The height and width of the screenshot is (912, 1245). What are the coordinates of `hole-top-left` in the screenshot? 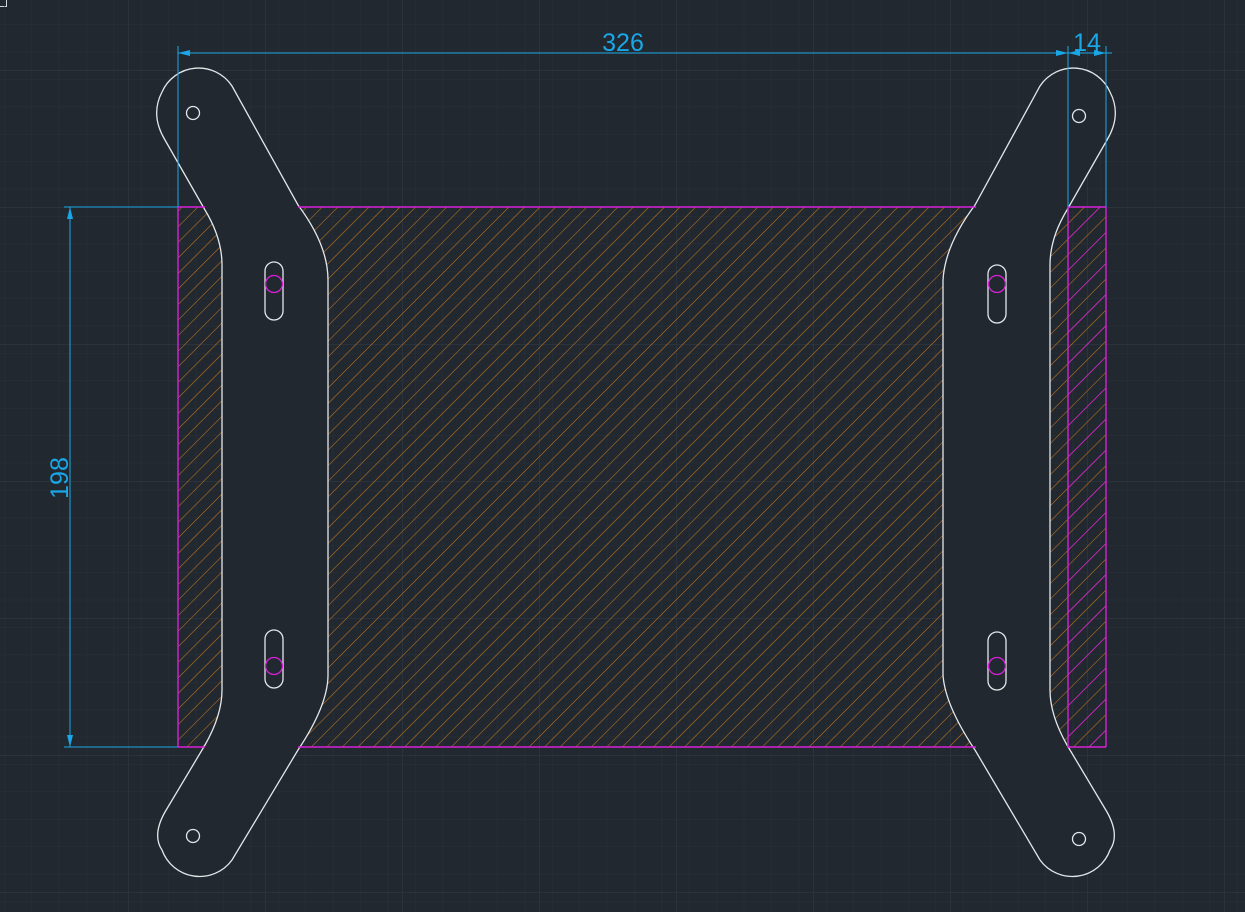 It's located at (193, 113).